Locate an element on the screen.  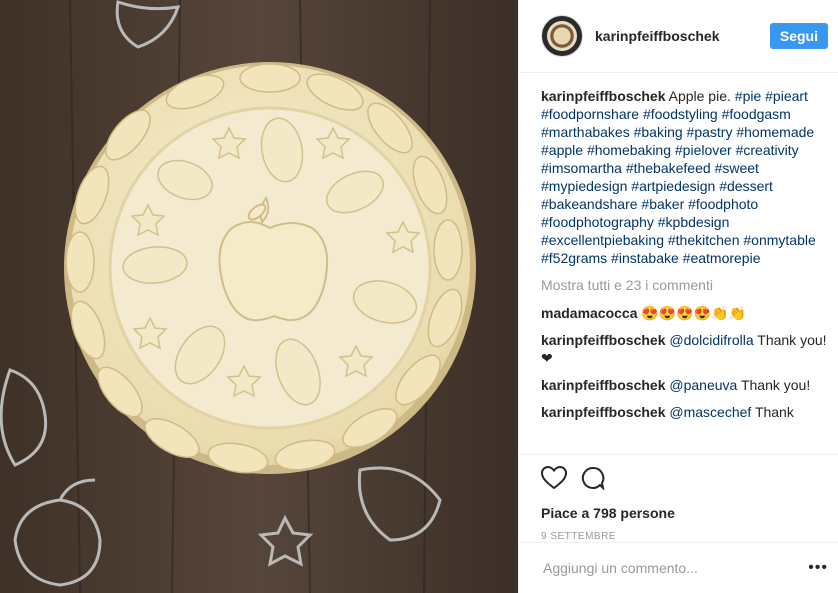
hashtag-link: #sweet is located at coordinates (737, 168).